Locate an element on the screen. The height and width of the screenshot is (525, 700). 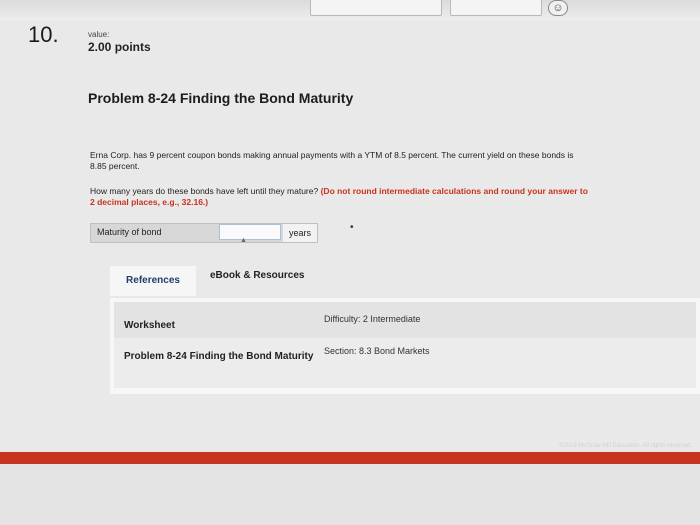
section-text: Section: 8.3 Bond Markets is located at coordinates (377, 351).